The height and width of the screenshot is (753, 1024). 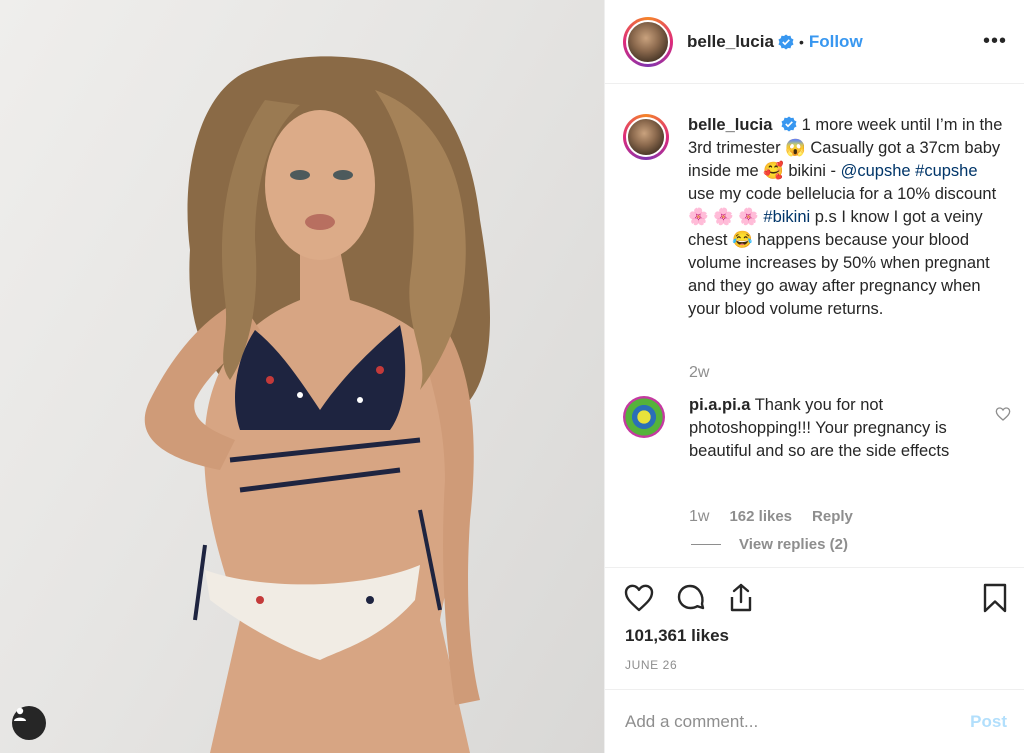 I want to click on share-icon, so click(x=741, y=598).